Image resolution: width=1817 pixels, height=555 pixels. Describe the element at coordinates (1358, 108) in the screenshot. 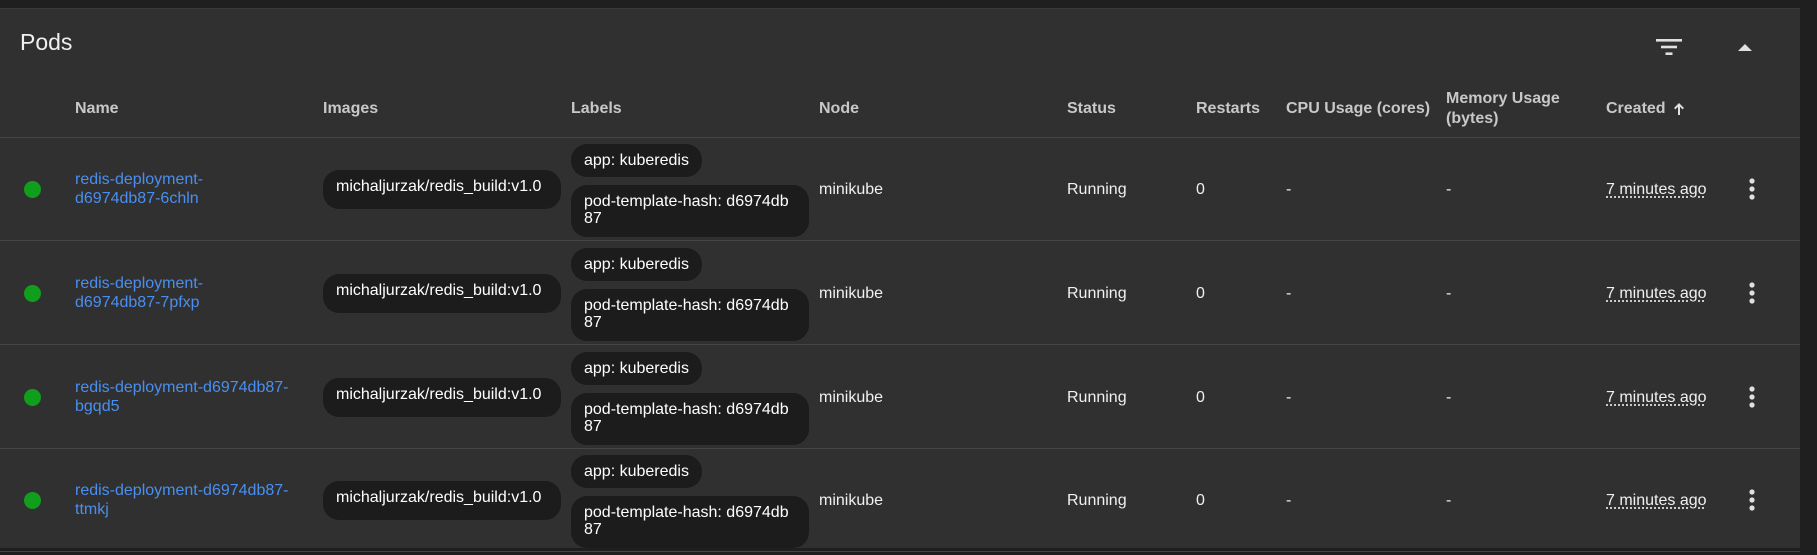

I see `column-header-cpu: CPU Usage (cores)` at that location.